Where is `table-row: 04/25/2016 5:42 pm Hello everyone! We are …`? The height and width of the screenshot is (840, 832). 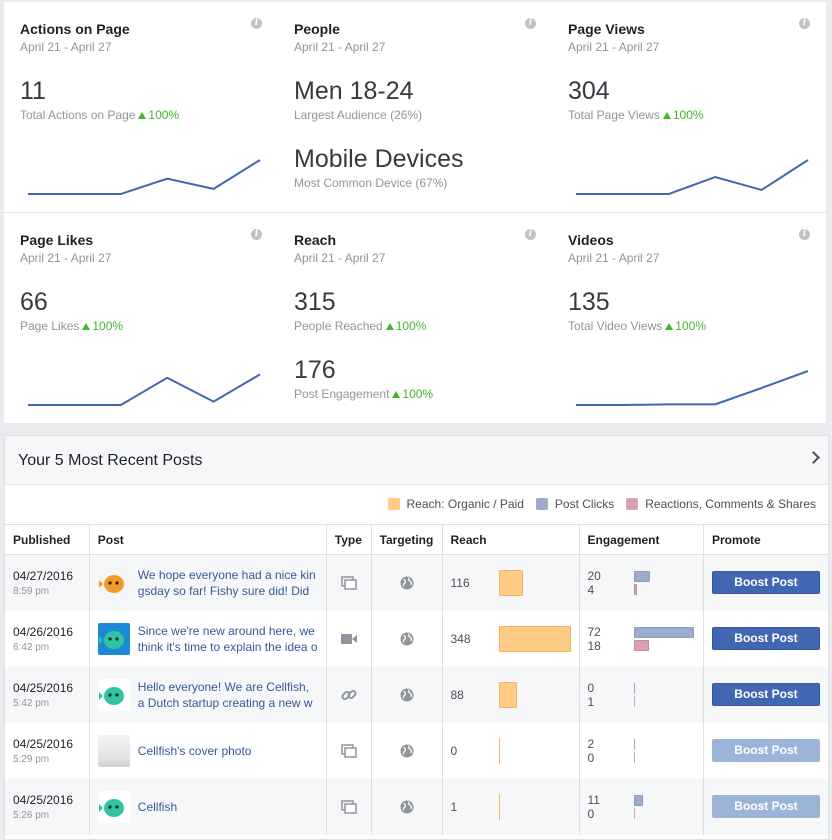
table-row: 04/25/2016 5:42 pm Hello everyone! We are … is located at coordinates (416, 694).